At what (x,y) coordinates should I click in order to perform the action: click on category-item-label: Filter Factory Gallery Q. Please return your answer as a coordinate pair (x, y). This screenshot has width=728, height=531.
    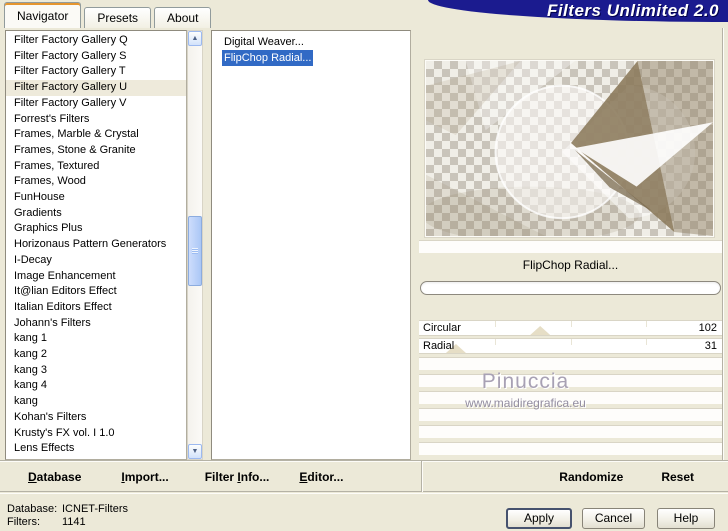
    Looking at the image, I should click on (71, 40).